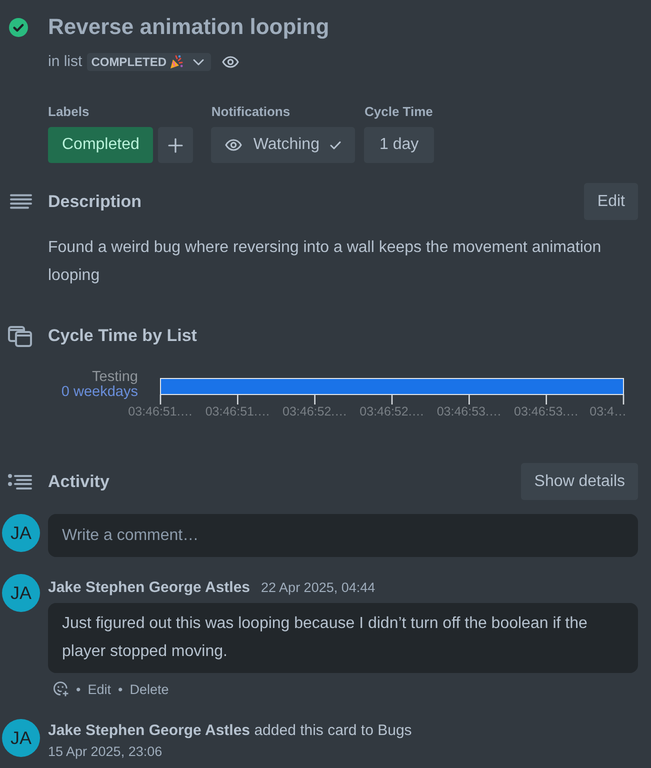  What do you see at coordinates (149, 689) in the screenshot?
I see `comment-action-link: Delete` at bounding box center [149, 689].